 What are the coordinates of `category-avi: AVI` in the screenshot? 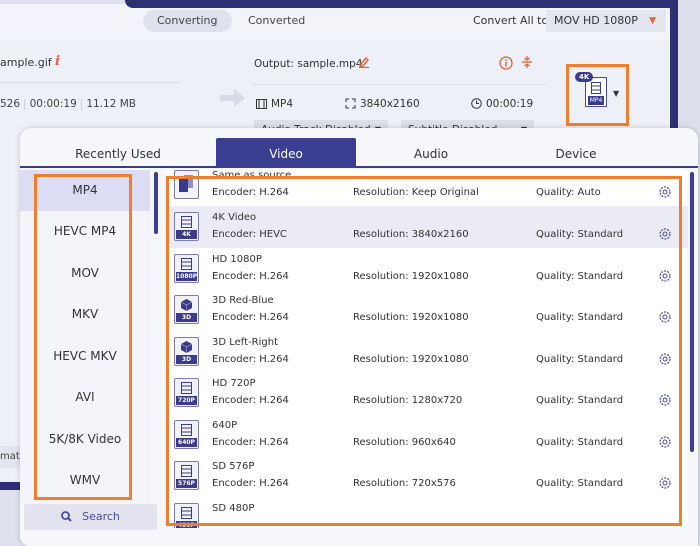 It's located at (85, 397).